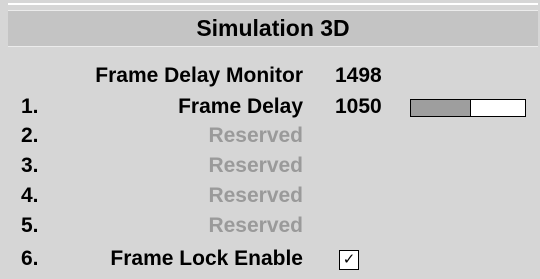 The width and height of the screenshot is (540, 279). What do you see at coordinates (206, 258) in the screenshot?
I see `frame-lock-enable-label: Frame Lock Enable` at bounding box center [206, 258].